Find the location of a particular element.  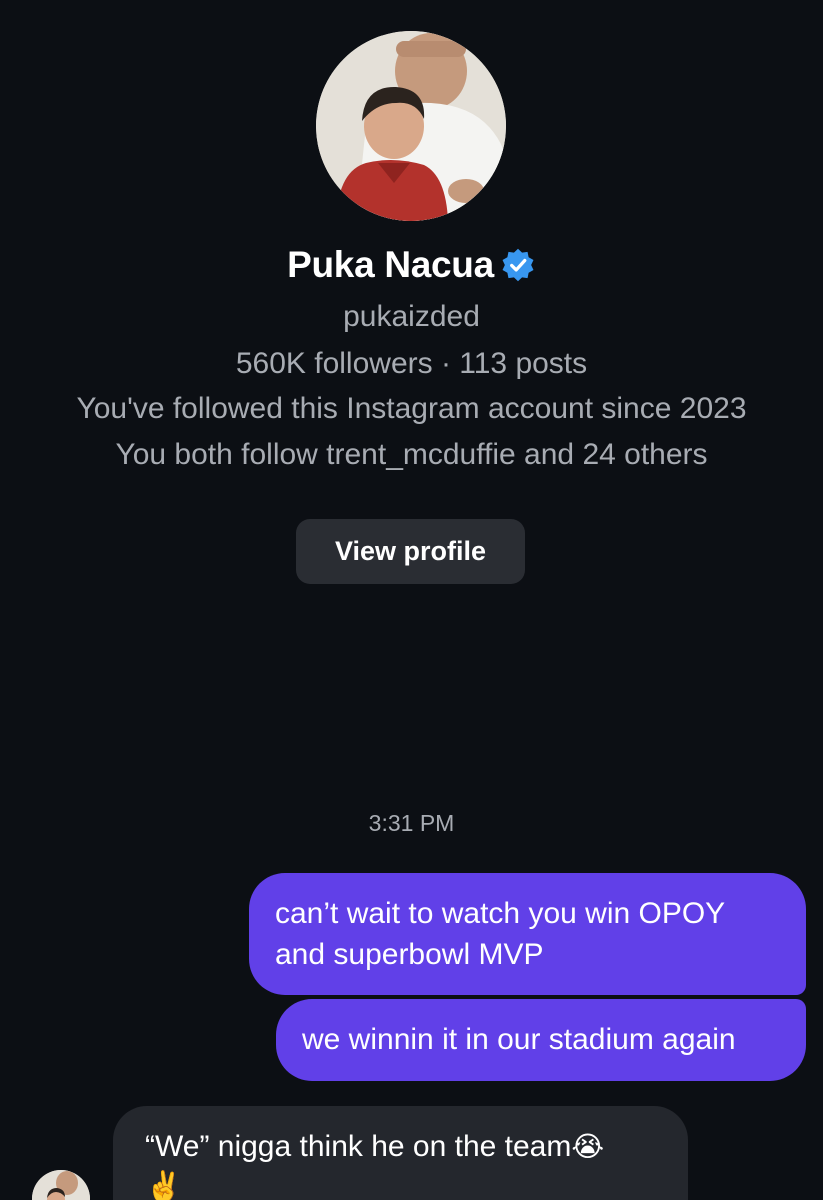

sender-avatar-photo is located at coordinates (61, 1185).